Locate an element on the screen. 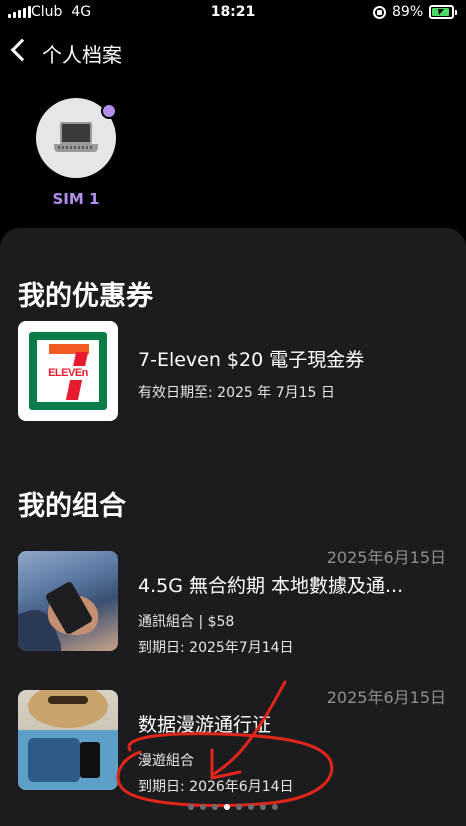 This screenshot has height=826, width=466. coupons-section-title: 我的优惠券 is located at coordinates (85, 296).